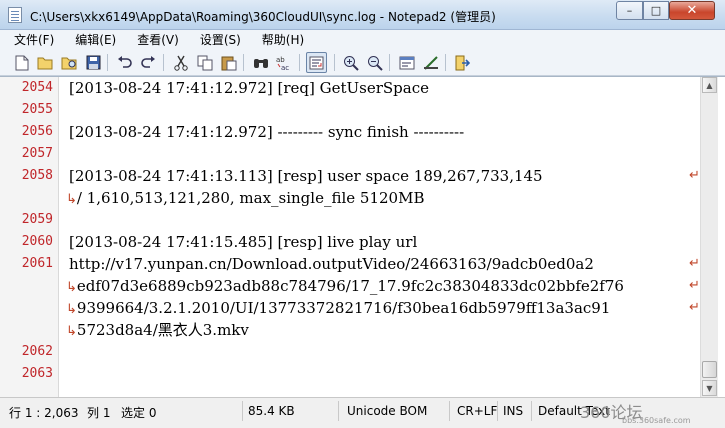 Image resolution: width=725 pixels, height=428 pixels. I want to click on menu-view: 查看(V), so click(154, 39).